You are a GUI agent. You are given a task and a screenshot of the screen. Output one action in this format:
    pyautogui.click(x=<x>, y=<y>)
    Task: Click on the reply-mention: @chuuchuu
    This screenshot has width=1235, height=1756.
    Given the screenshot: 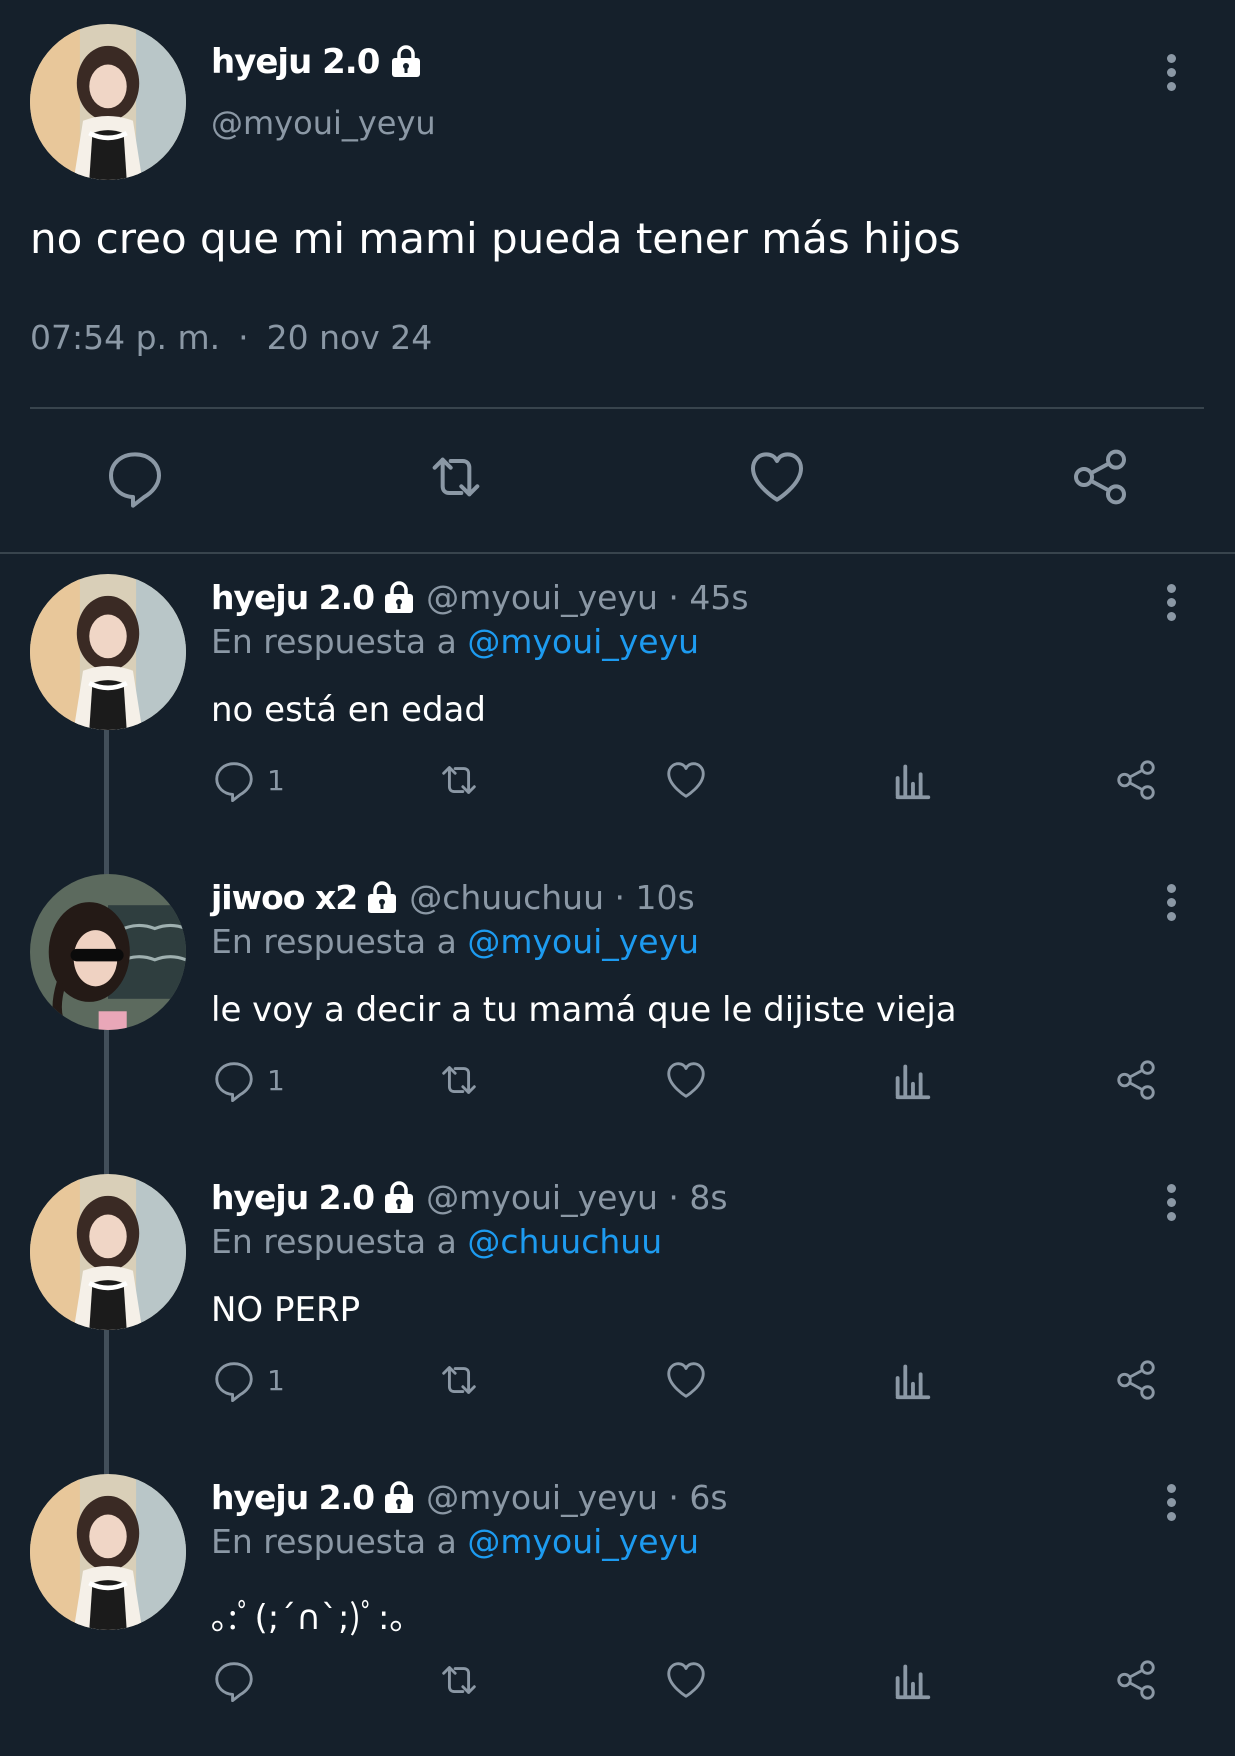 What is the action you would take?
    pyautogui.click(x=564, y=1241)
    